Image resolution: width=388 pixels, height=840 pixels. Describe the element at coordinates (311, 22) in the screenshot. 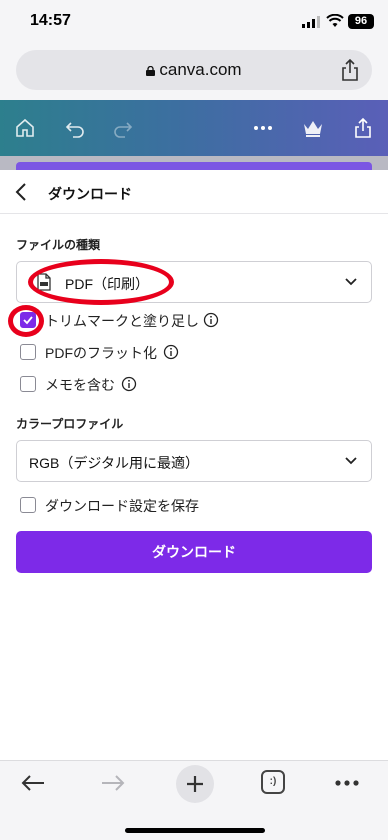

I see `cellular-signal-icon` at that location.